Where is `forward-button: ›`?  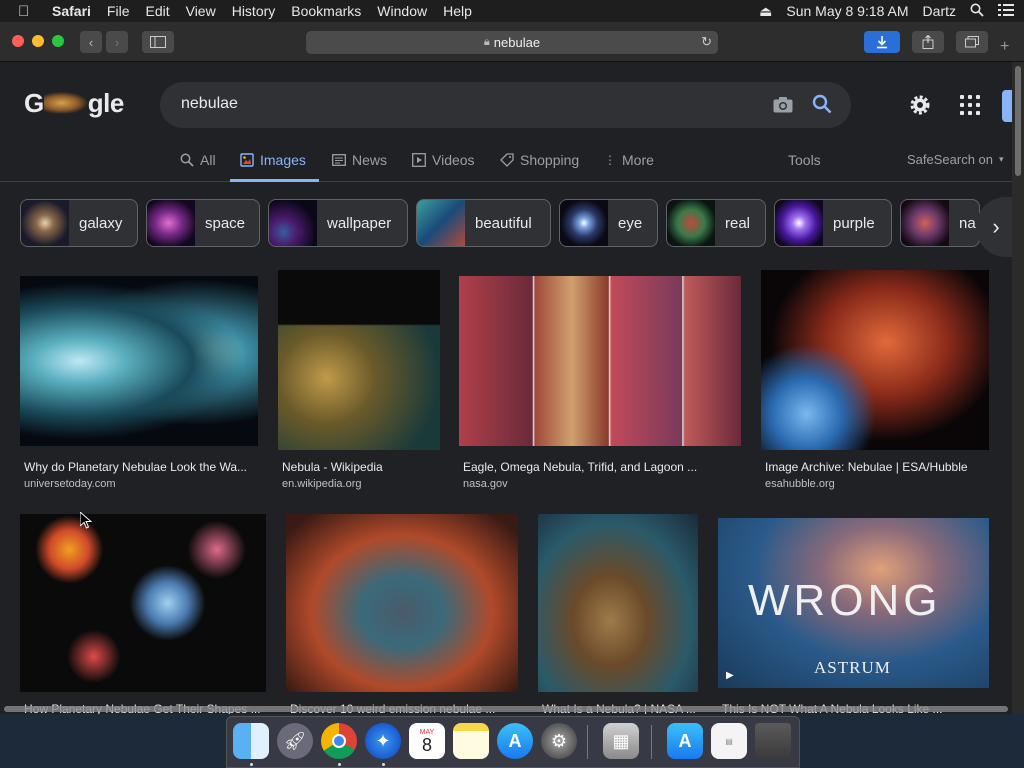
forward-button: › is located at coordinates (117, 42).